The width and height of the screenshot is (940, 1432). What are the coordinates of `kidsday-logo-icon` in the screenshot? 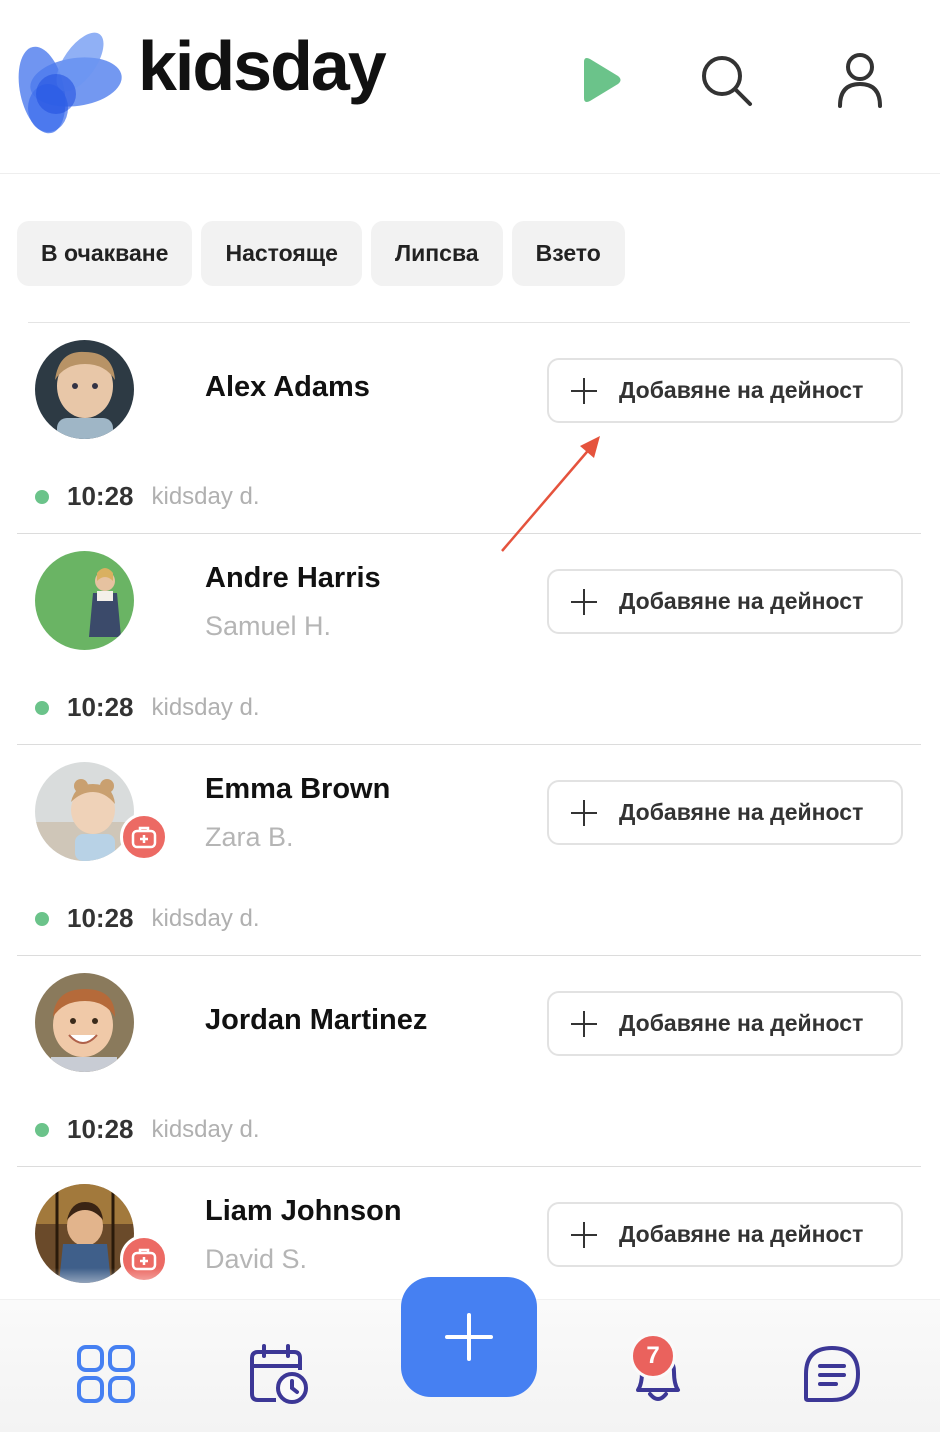 It's located at (69, 80).